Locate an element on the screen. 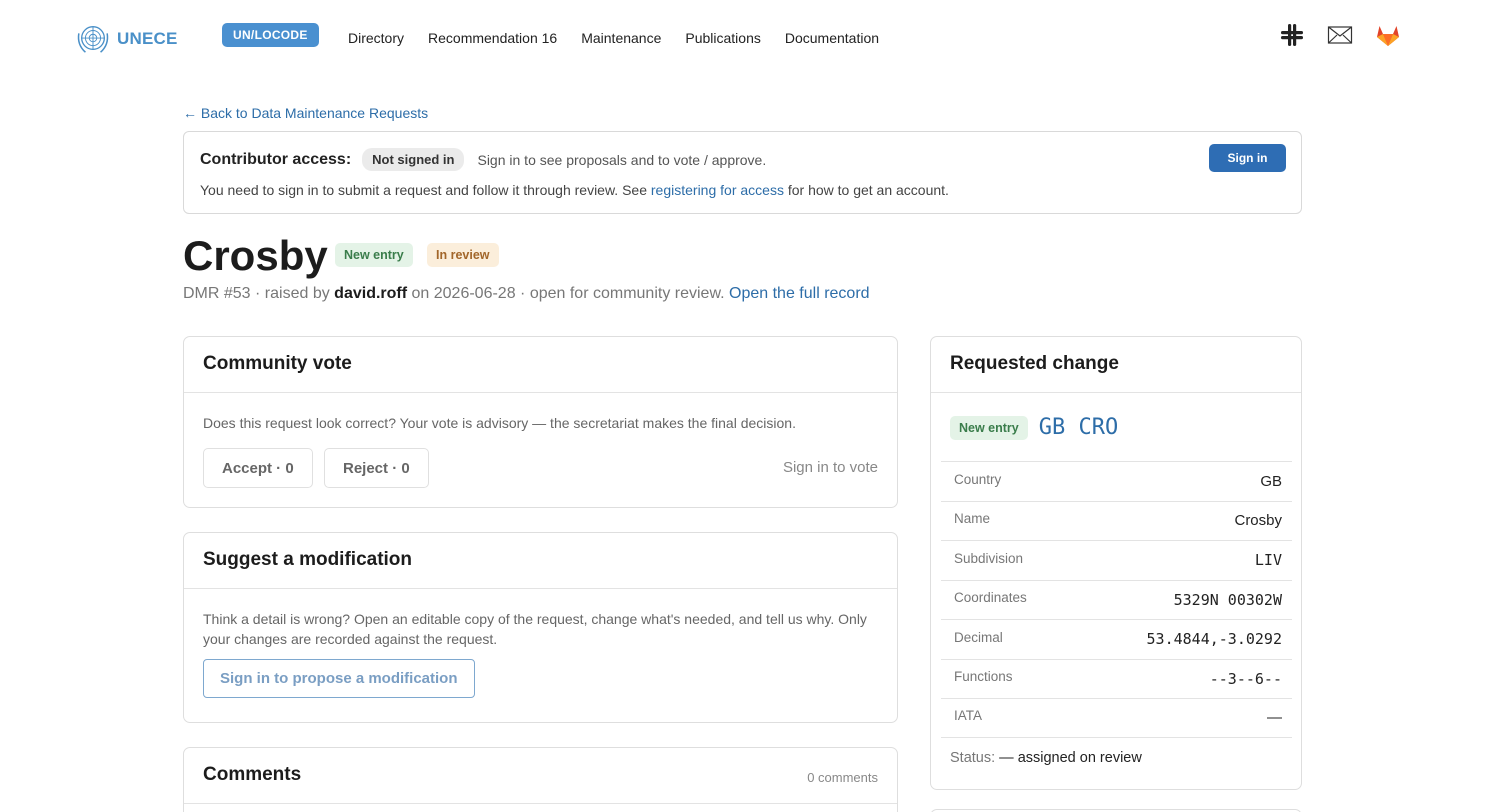 The width and height of the screenshot is (1485, 812). table-row: IATA — is located at coordinates (1116, 718).